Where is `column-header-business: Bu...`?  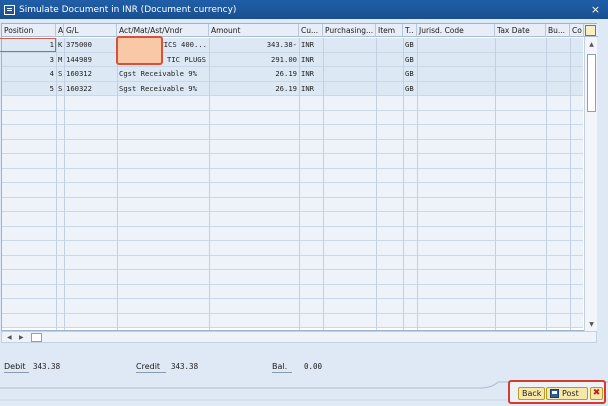 column-header-business: Bu... is located at coordinates (558, 30).